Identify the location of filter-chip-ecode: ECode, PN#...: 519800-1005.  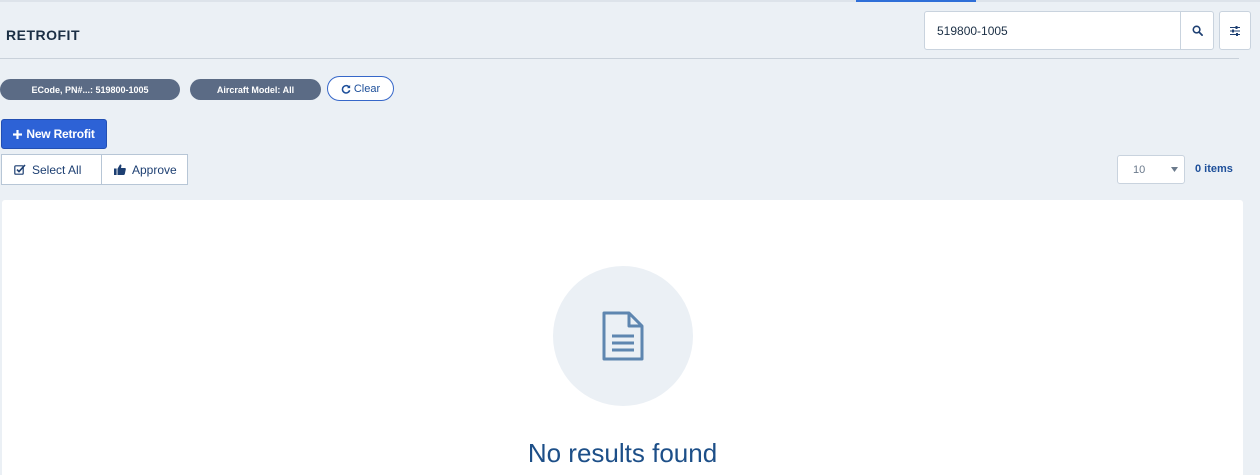
(90, 89).